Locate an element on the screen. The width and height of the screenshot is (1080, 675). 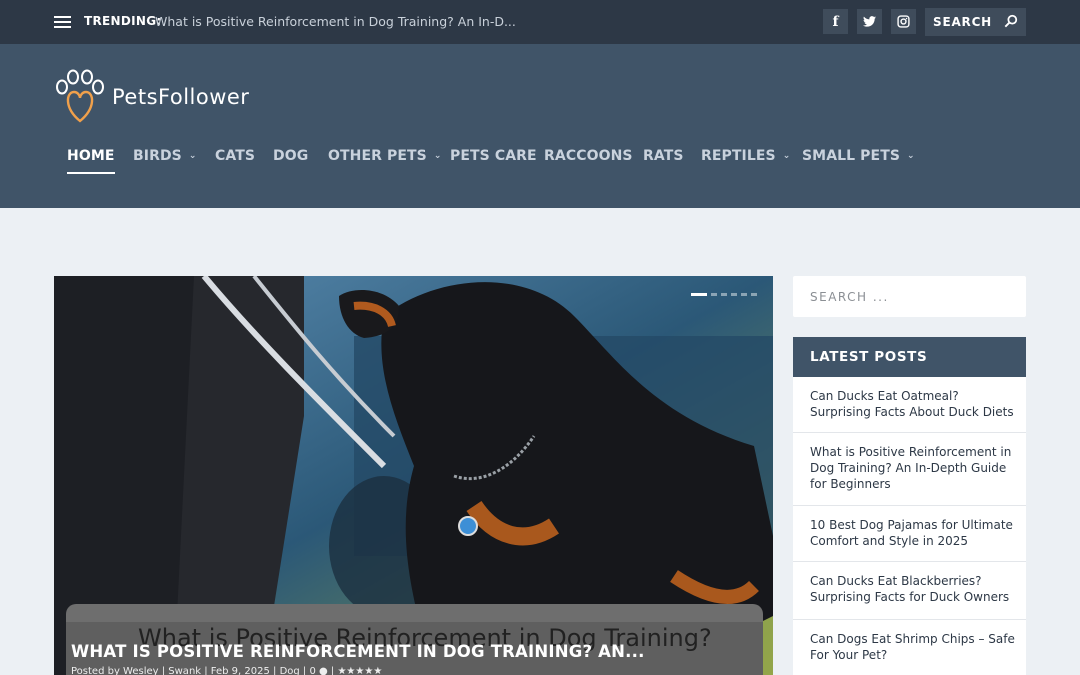
active-underline is located at coordinates (91, 173).